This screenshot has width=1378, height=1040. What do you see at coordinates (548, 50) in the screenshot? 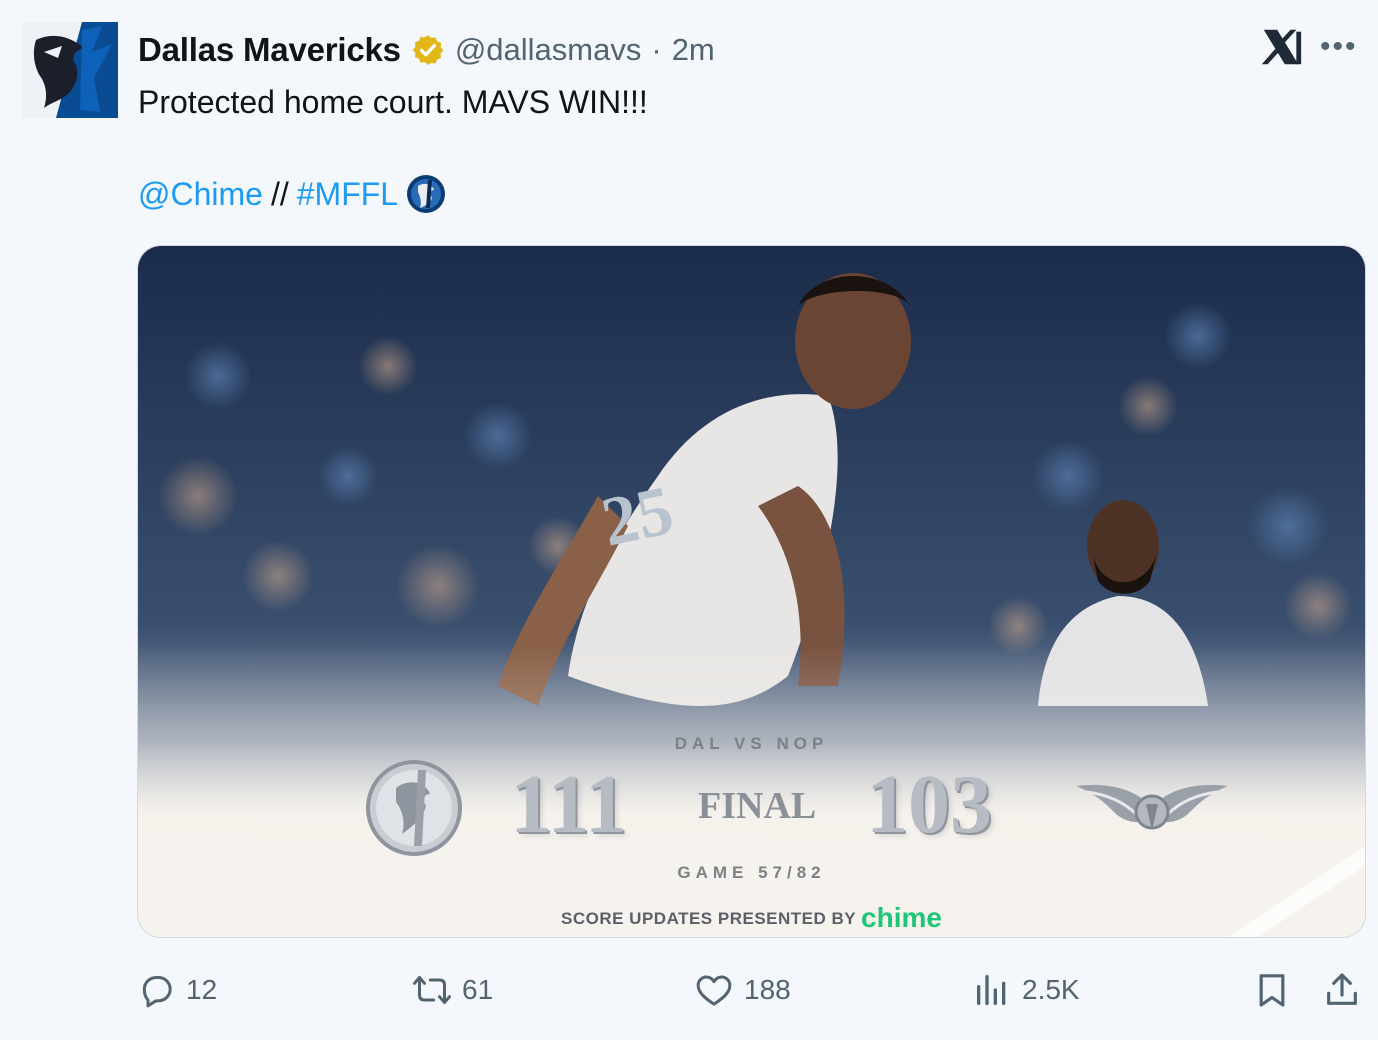
I see `handle: @dallasmavs` at bounding box center [548, 50].